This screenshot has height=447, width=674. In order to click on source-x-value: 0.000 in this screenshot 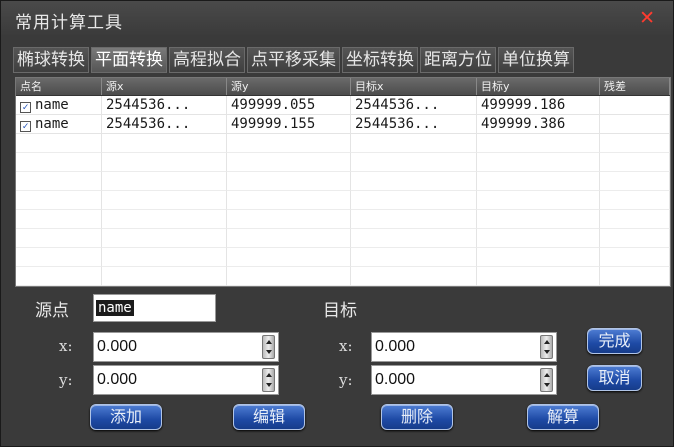, I will do `click(117, 346)`.